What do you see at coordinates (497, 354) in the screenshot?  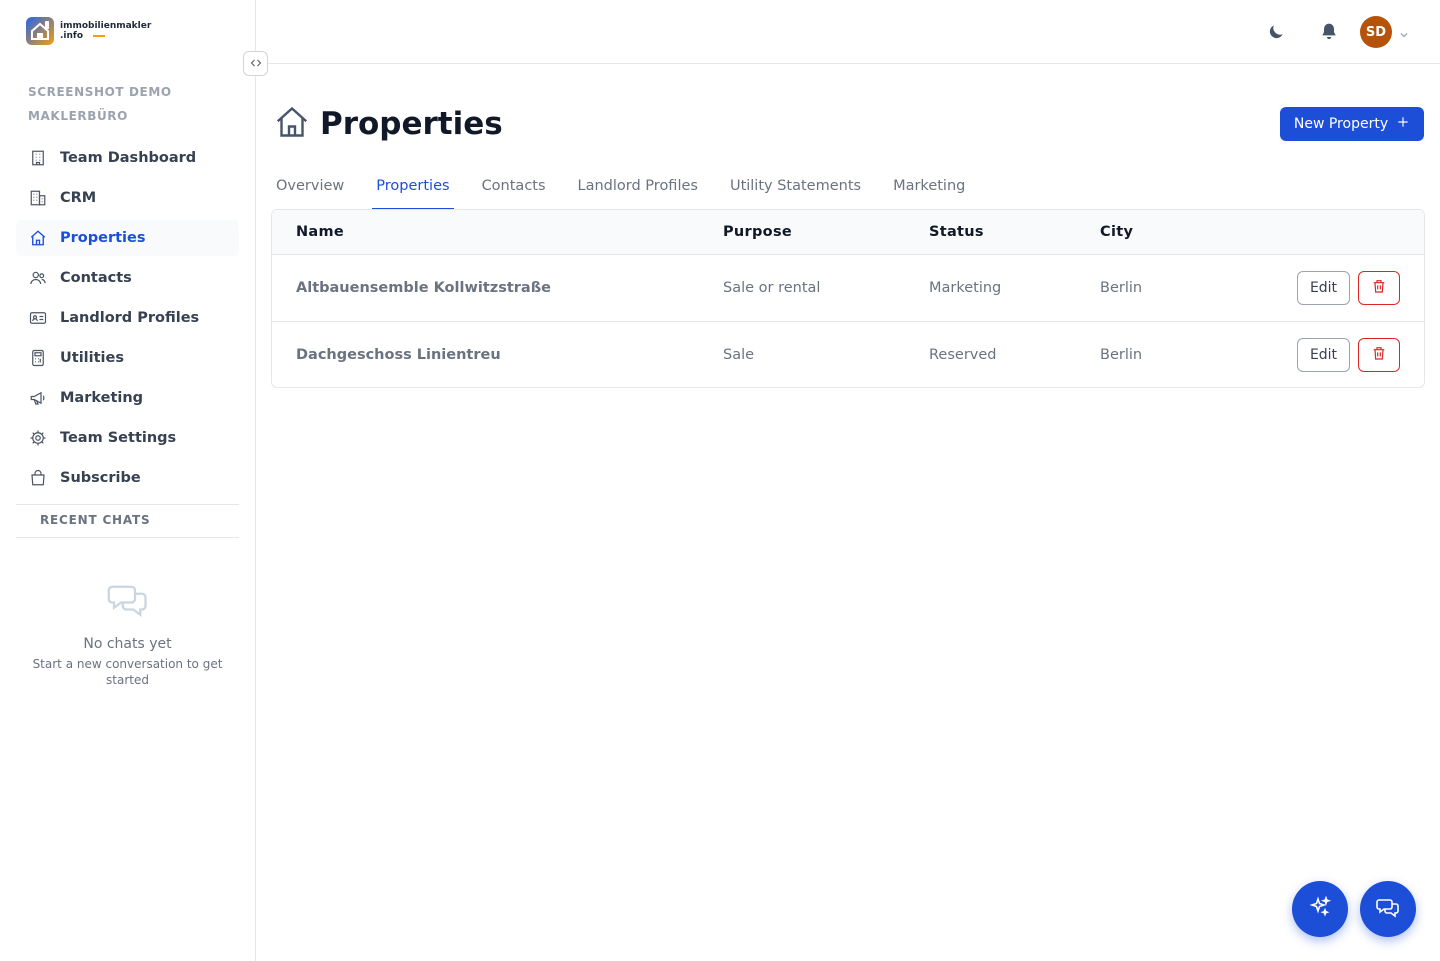 I see `property-name: Dachgeschoss Linientreu` at bounding box center [497, 354].